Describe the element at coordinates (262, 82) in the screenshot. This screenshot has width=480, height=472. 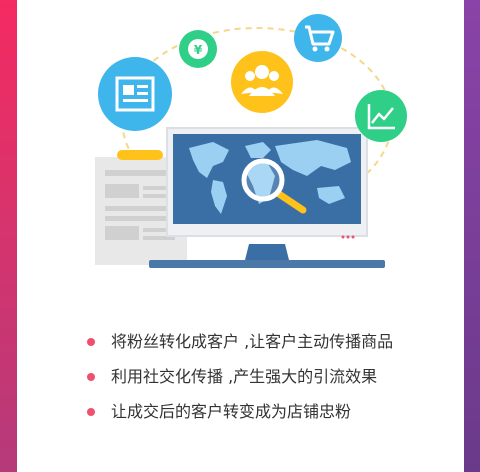
I see `users-icon` at that location.